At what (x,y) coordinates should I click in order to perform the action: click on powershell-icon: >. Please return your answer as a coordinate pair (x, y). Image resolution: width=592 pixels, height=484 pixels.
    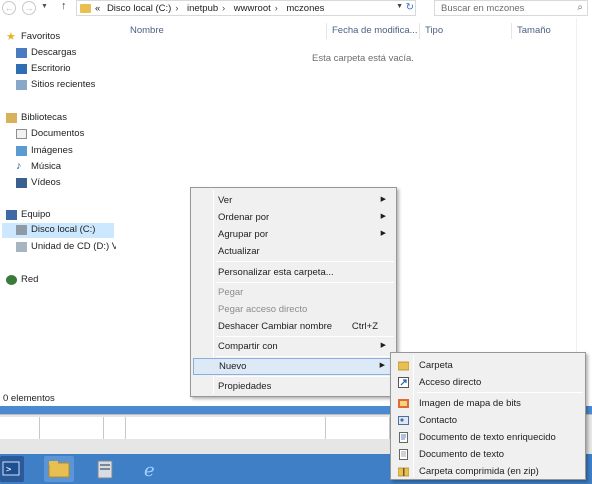
    Looking at the image, I should click on (12, 469).